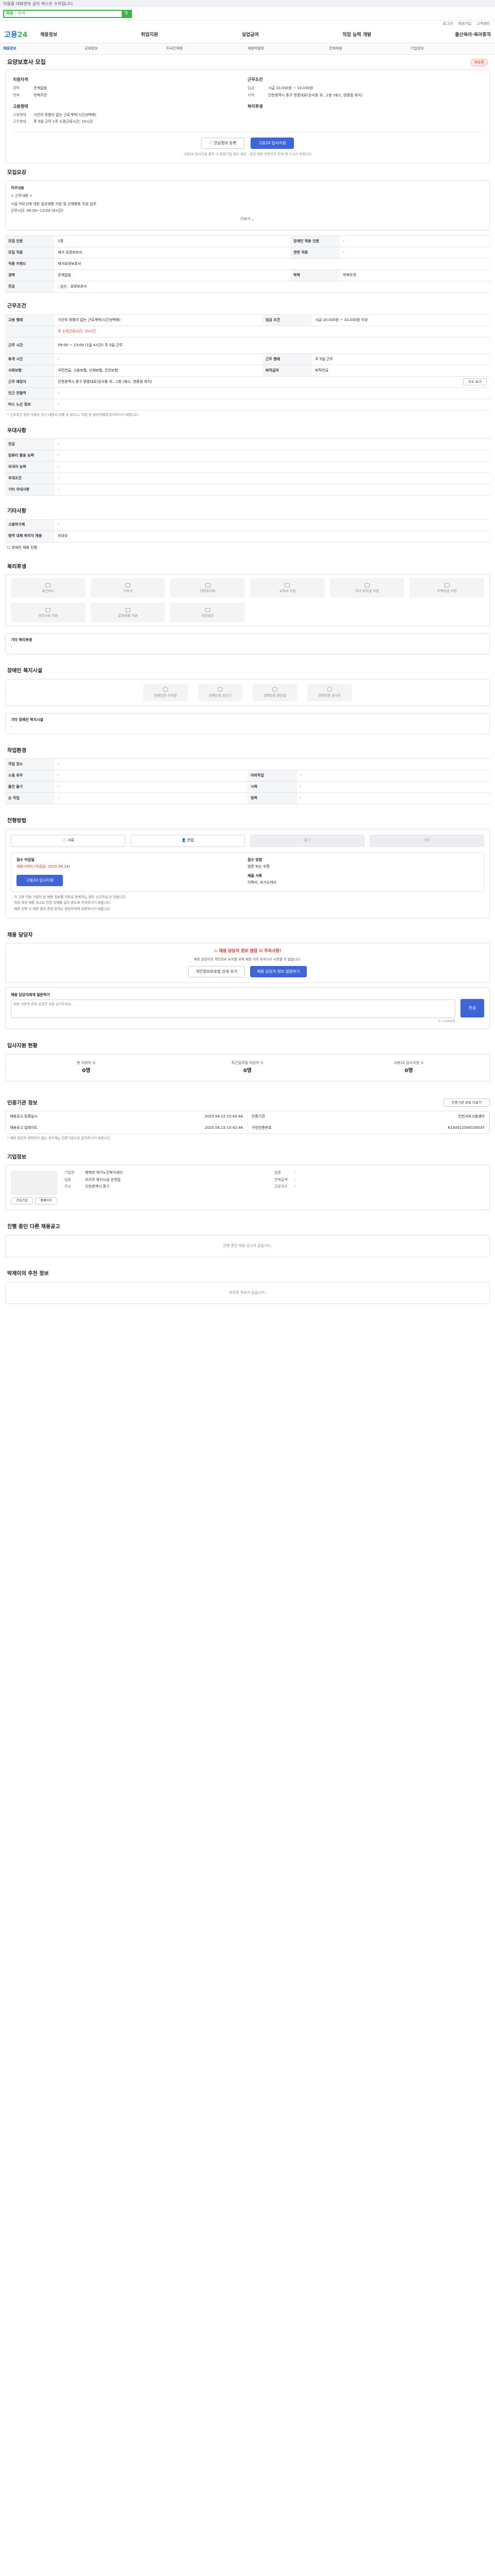 Image resolution: width=495 pixels, height=2576 pixels. What do you see at coordinates (288, 48) in the screenshot?
I see `subnav-item: 채용박람회` at bounding box center [288, 48].